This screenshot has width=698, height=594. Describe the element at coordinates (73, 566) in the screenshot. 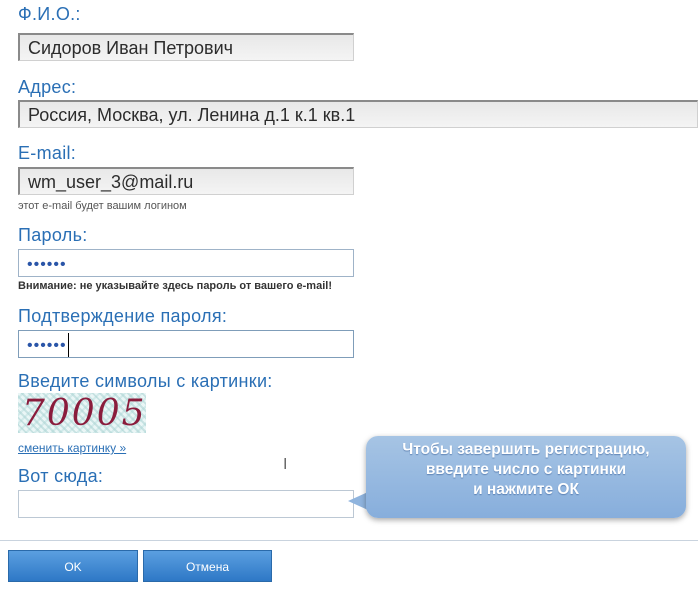

I see `ok-button: OK` at that location.